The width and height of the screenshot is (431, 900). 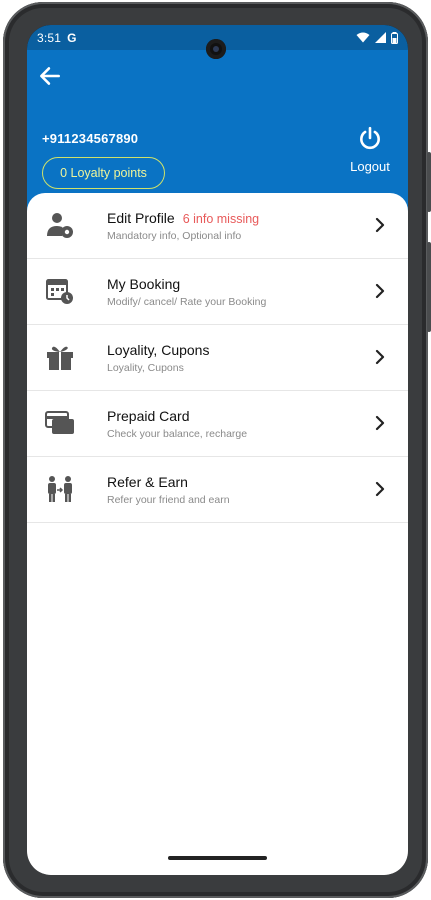 What do you see at coordinates (221, 219) in the screenshot?
I see `info-missing-badge: 6 info missing` at bounding box center [221, 219].